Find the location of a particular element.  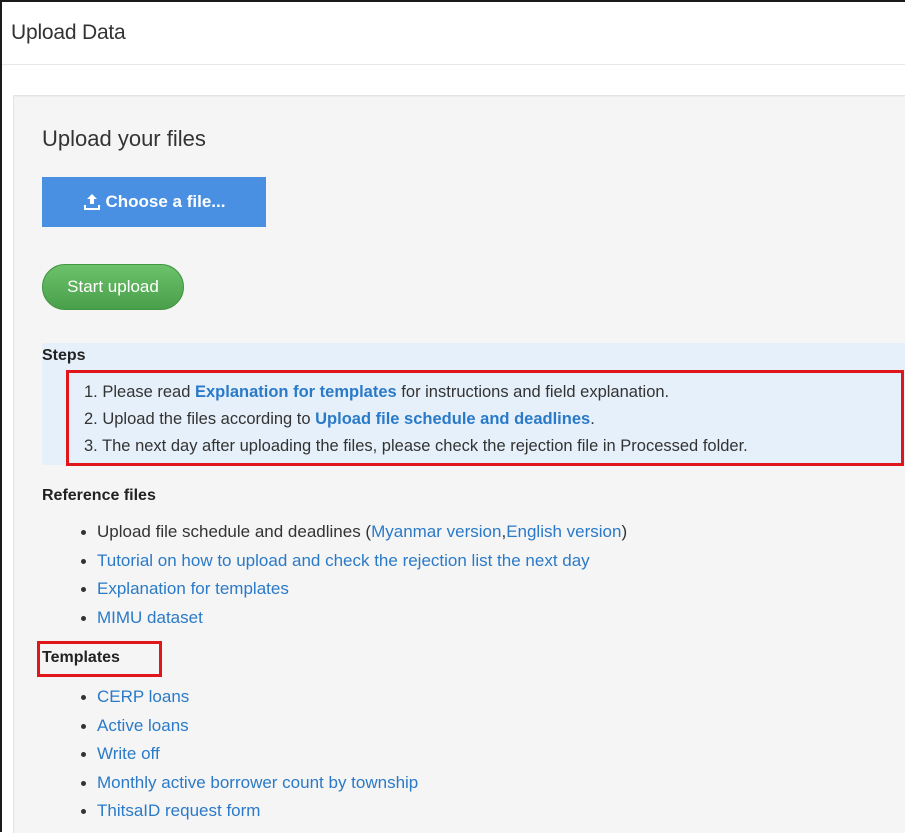

list-item: ThitsaID request form is located at coordinates (248, 811).